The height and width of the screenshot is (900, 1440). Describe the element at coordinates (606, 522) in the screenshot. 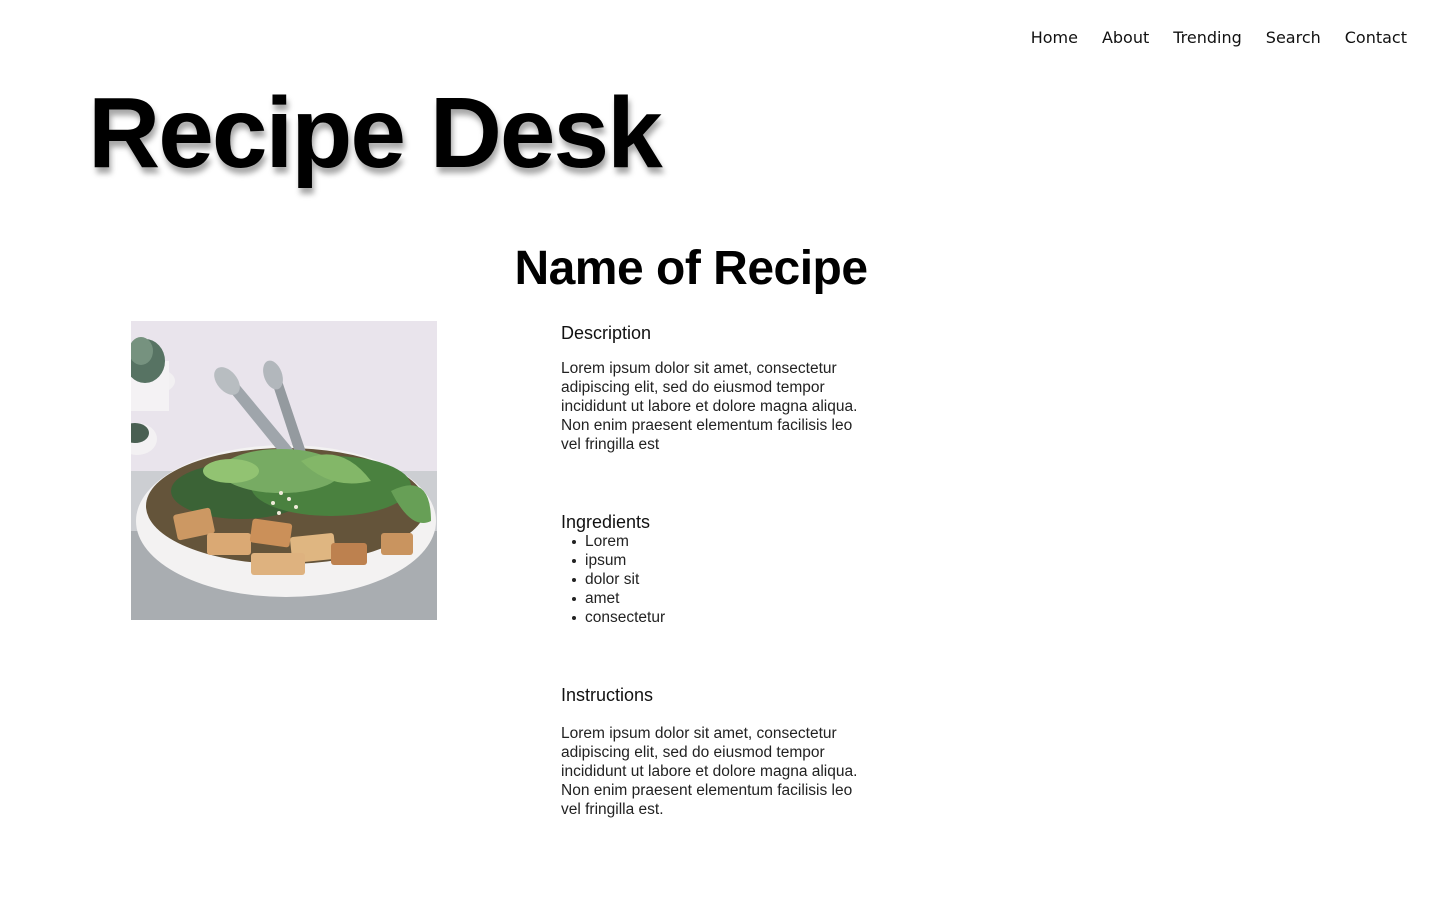

I see `ingredients-heading: Ingredients` at that location.